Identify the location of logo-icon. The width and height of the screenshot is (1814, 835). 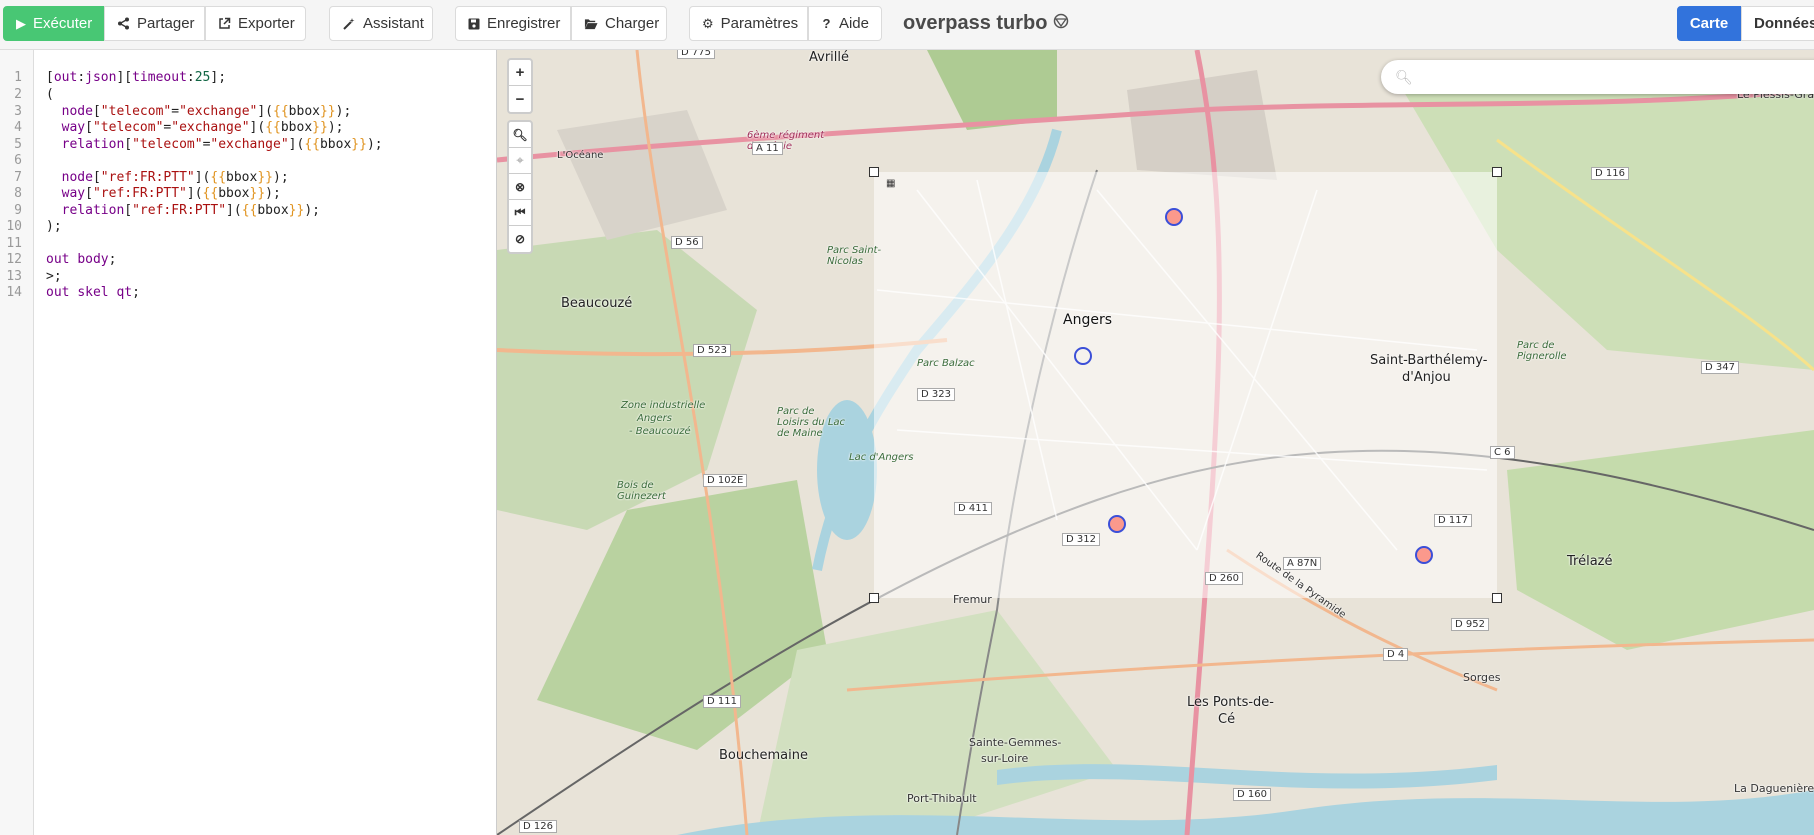
(1061, 23).